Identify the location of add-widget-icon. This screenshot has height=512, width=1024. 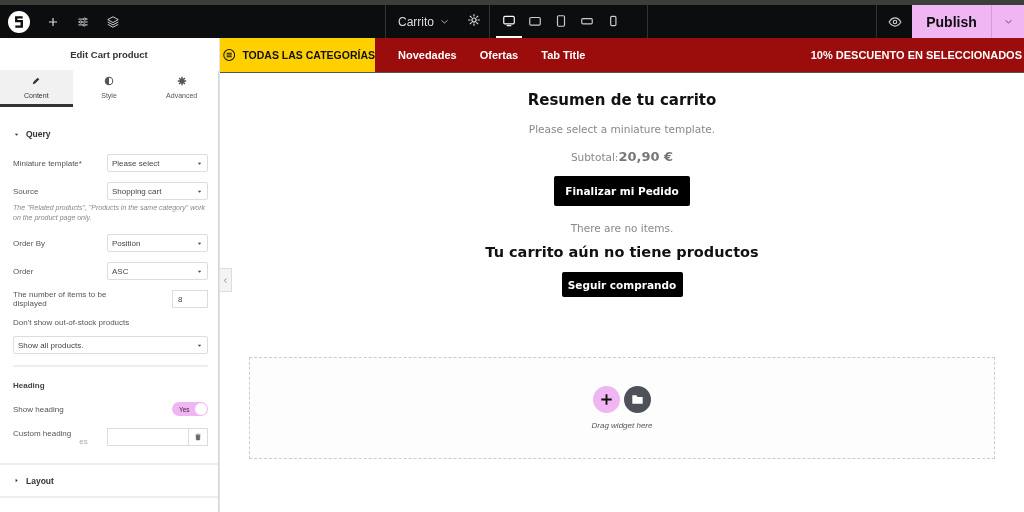
(606, 399).